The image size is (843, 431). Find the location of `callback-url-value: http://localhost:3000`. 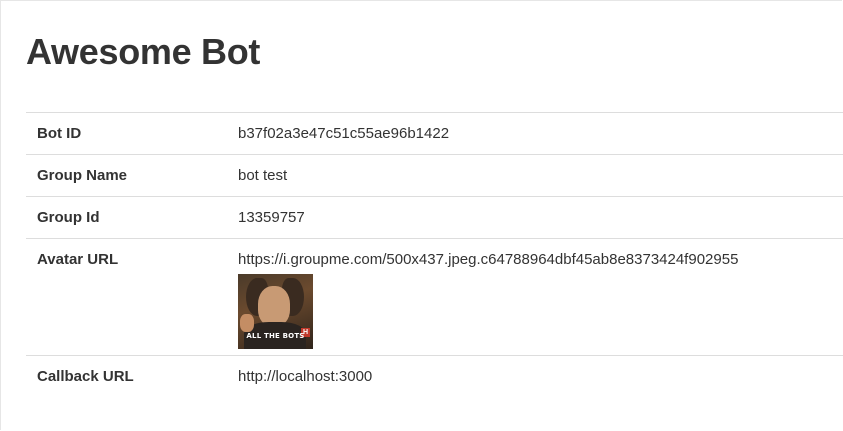

callback-url-value: http://localhost:3000 is located at coordinates (305, 376).